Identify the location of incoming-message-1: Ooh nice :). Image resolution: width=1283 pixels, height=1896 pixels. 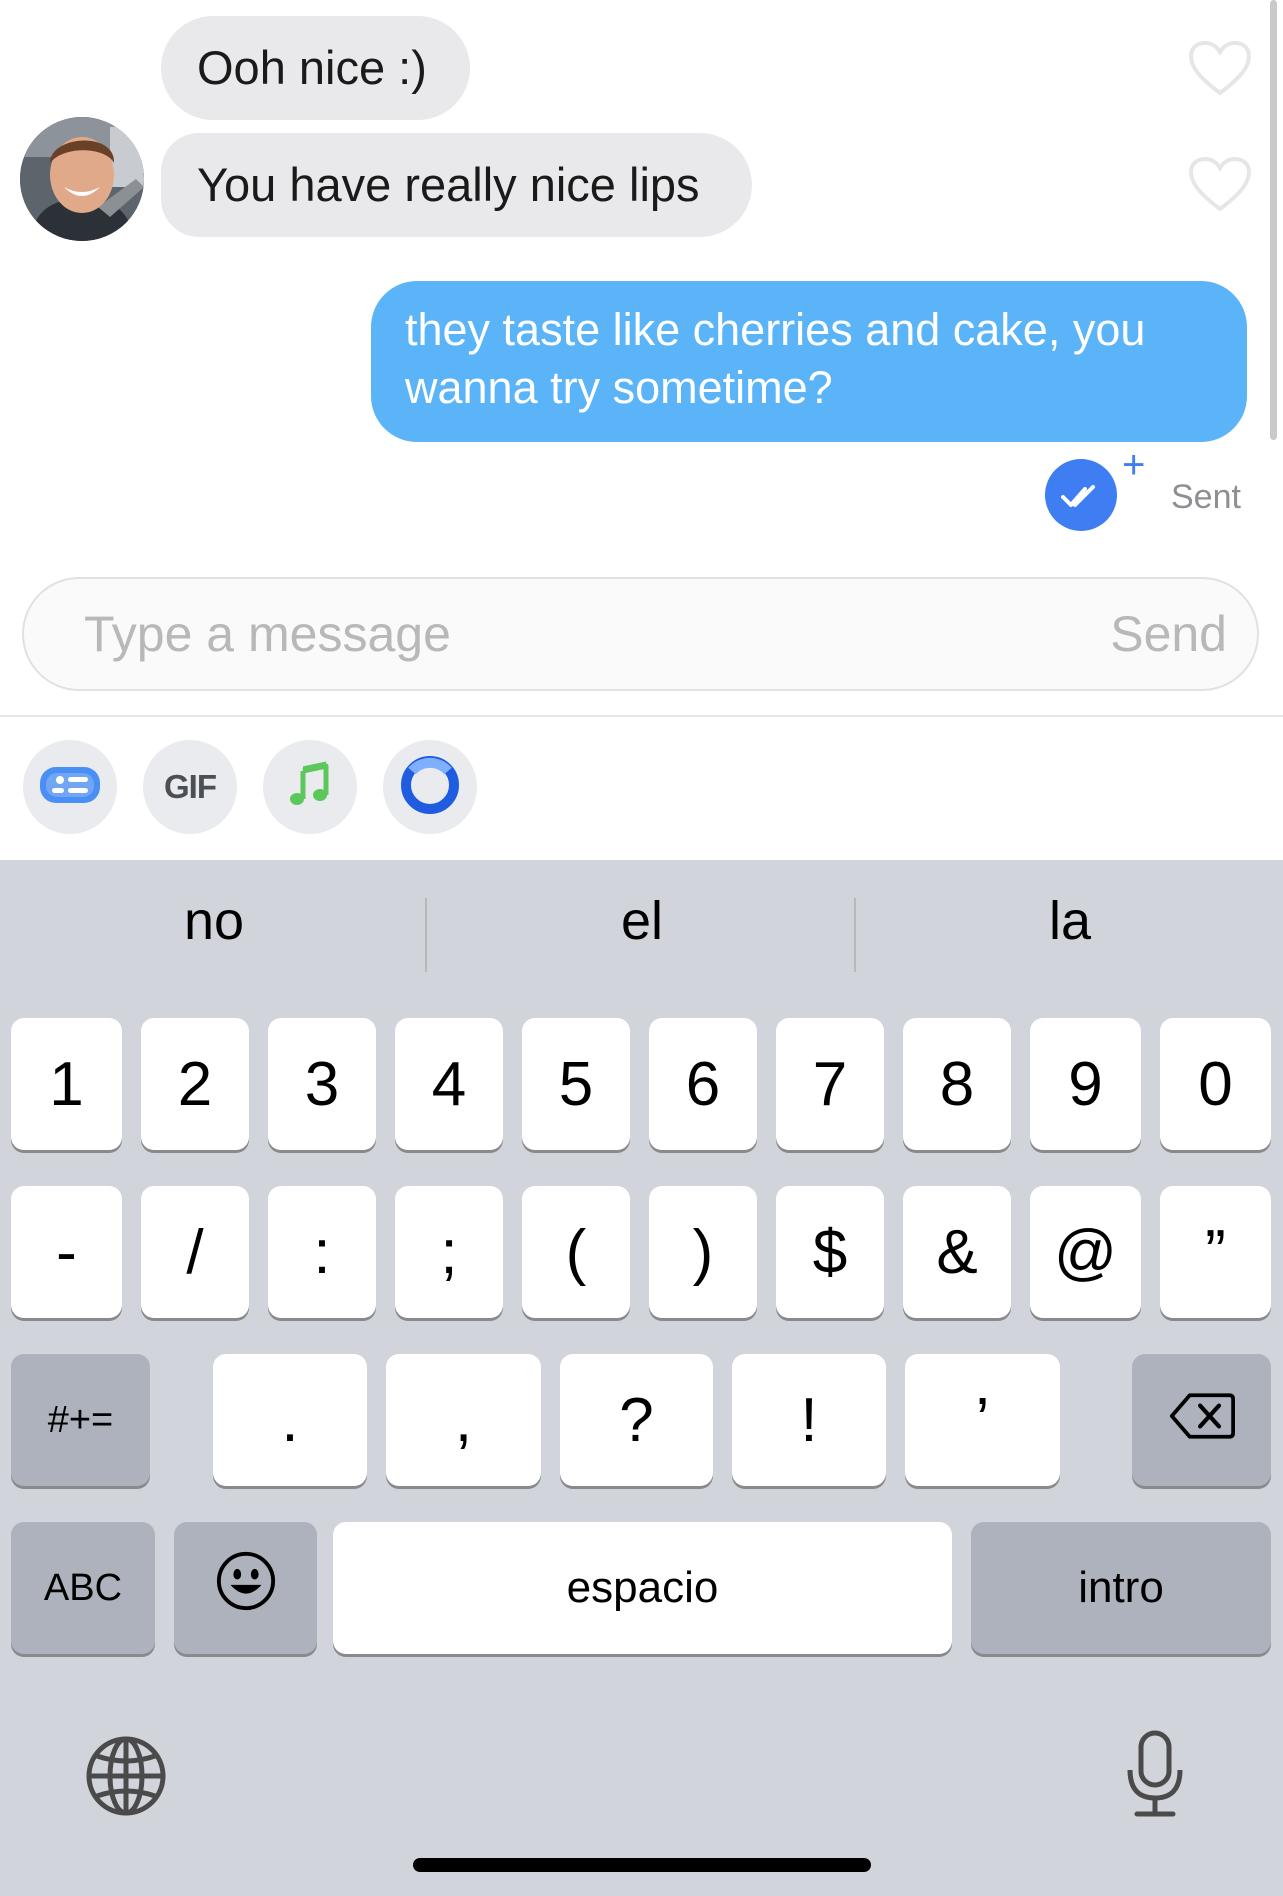
(315, 68).